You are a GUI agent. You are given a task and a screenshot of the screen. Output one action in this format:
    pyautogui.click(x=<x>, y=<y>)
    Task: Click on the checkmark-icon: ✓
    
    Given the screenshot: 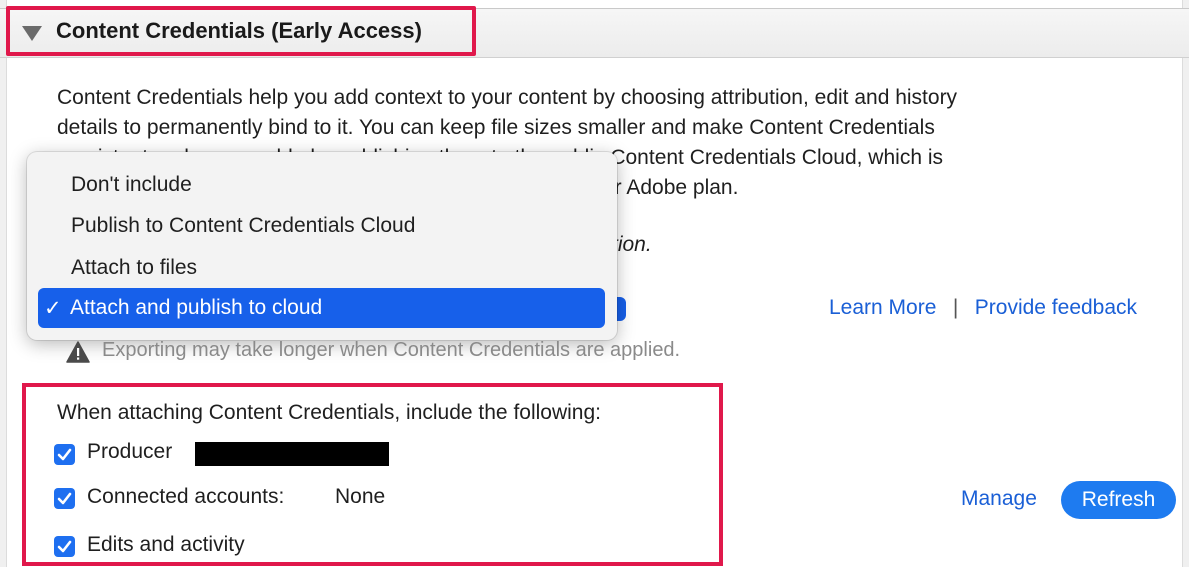 What is the action you would take?
    pyautogui.click(x=53, y=308)
    